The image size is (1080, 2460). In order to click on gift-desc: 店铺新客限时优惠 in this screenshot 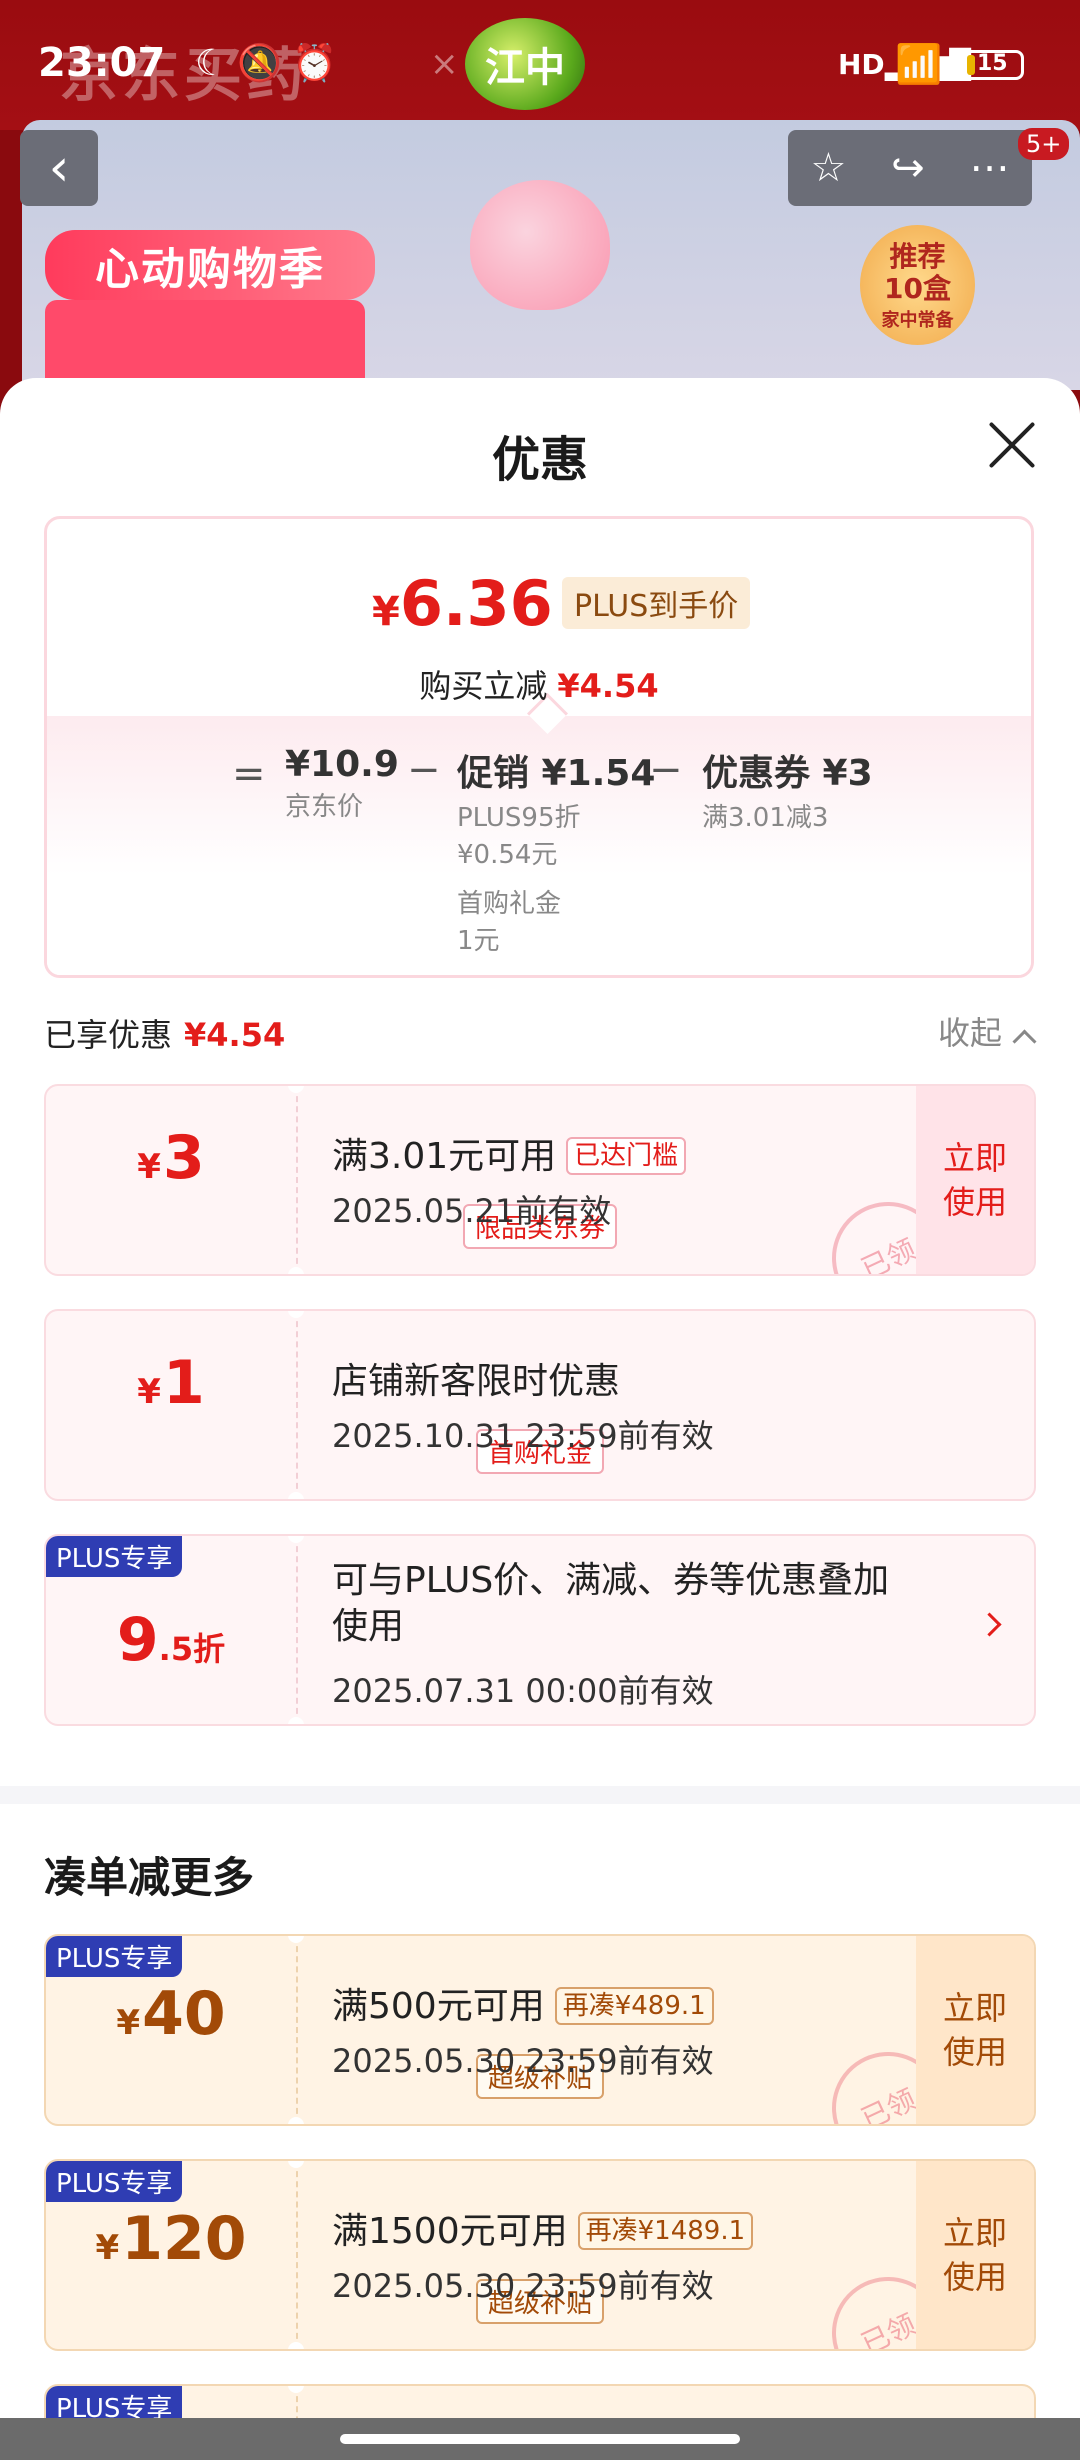, I will do `click(476, 1381)`.